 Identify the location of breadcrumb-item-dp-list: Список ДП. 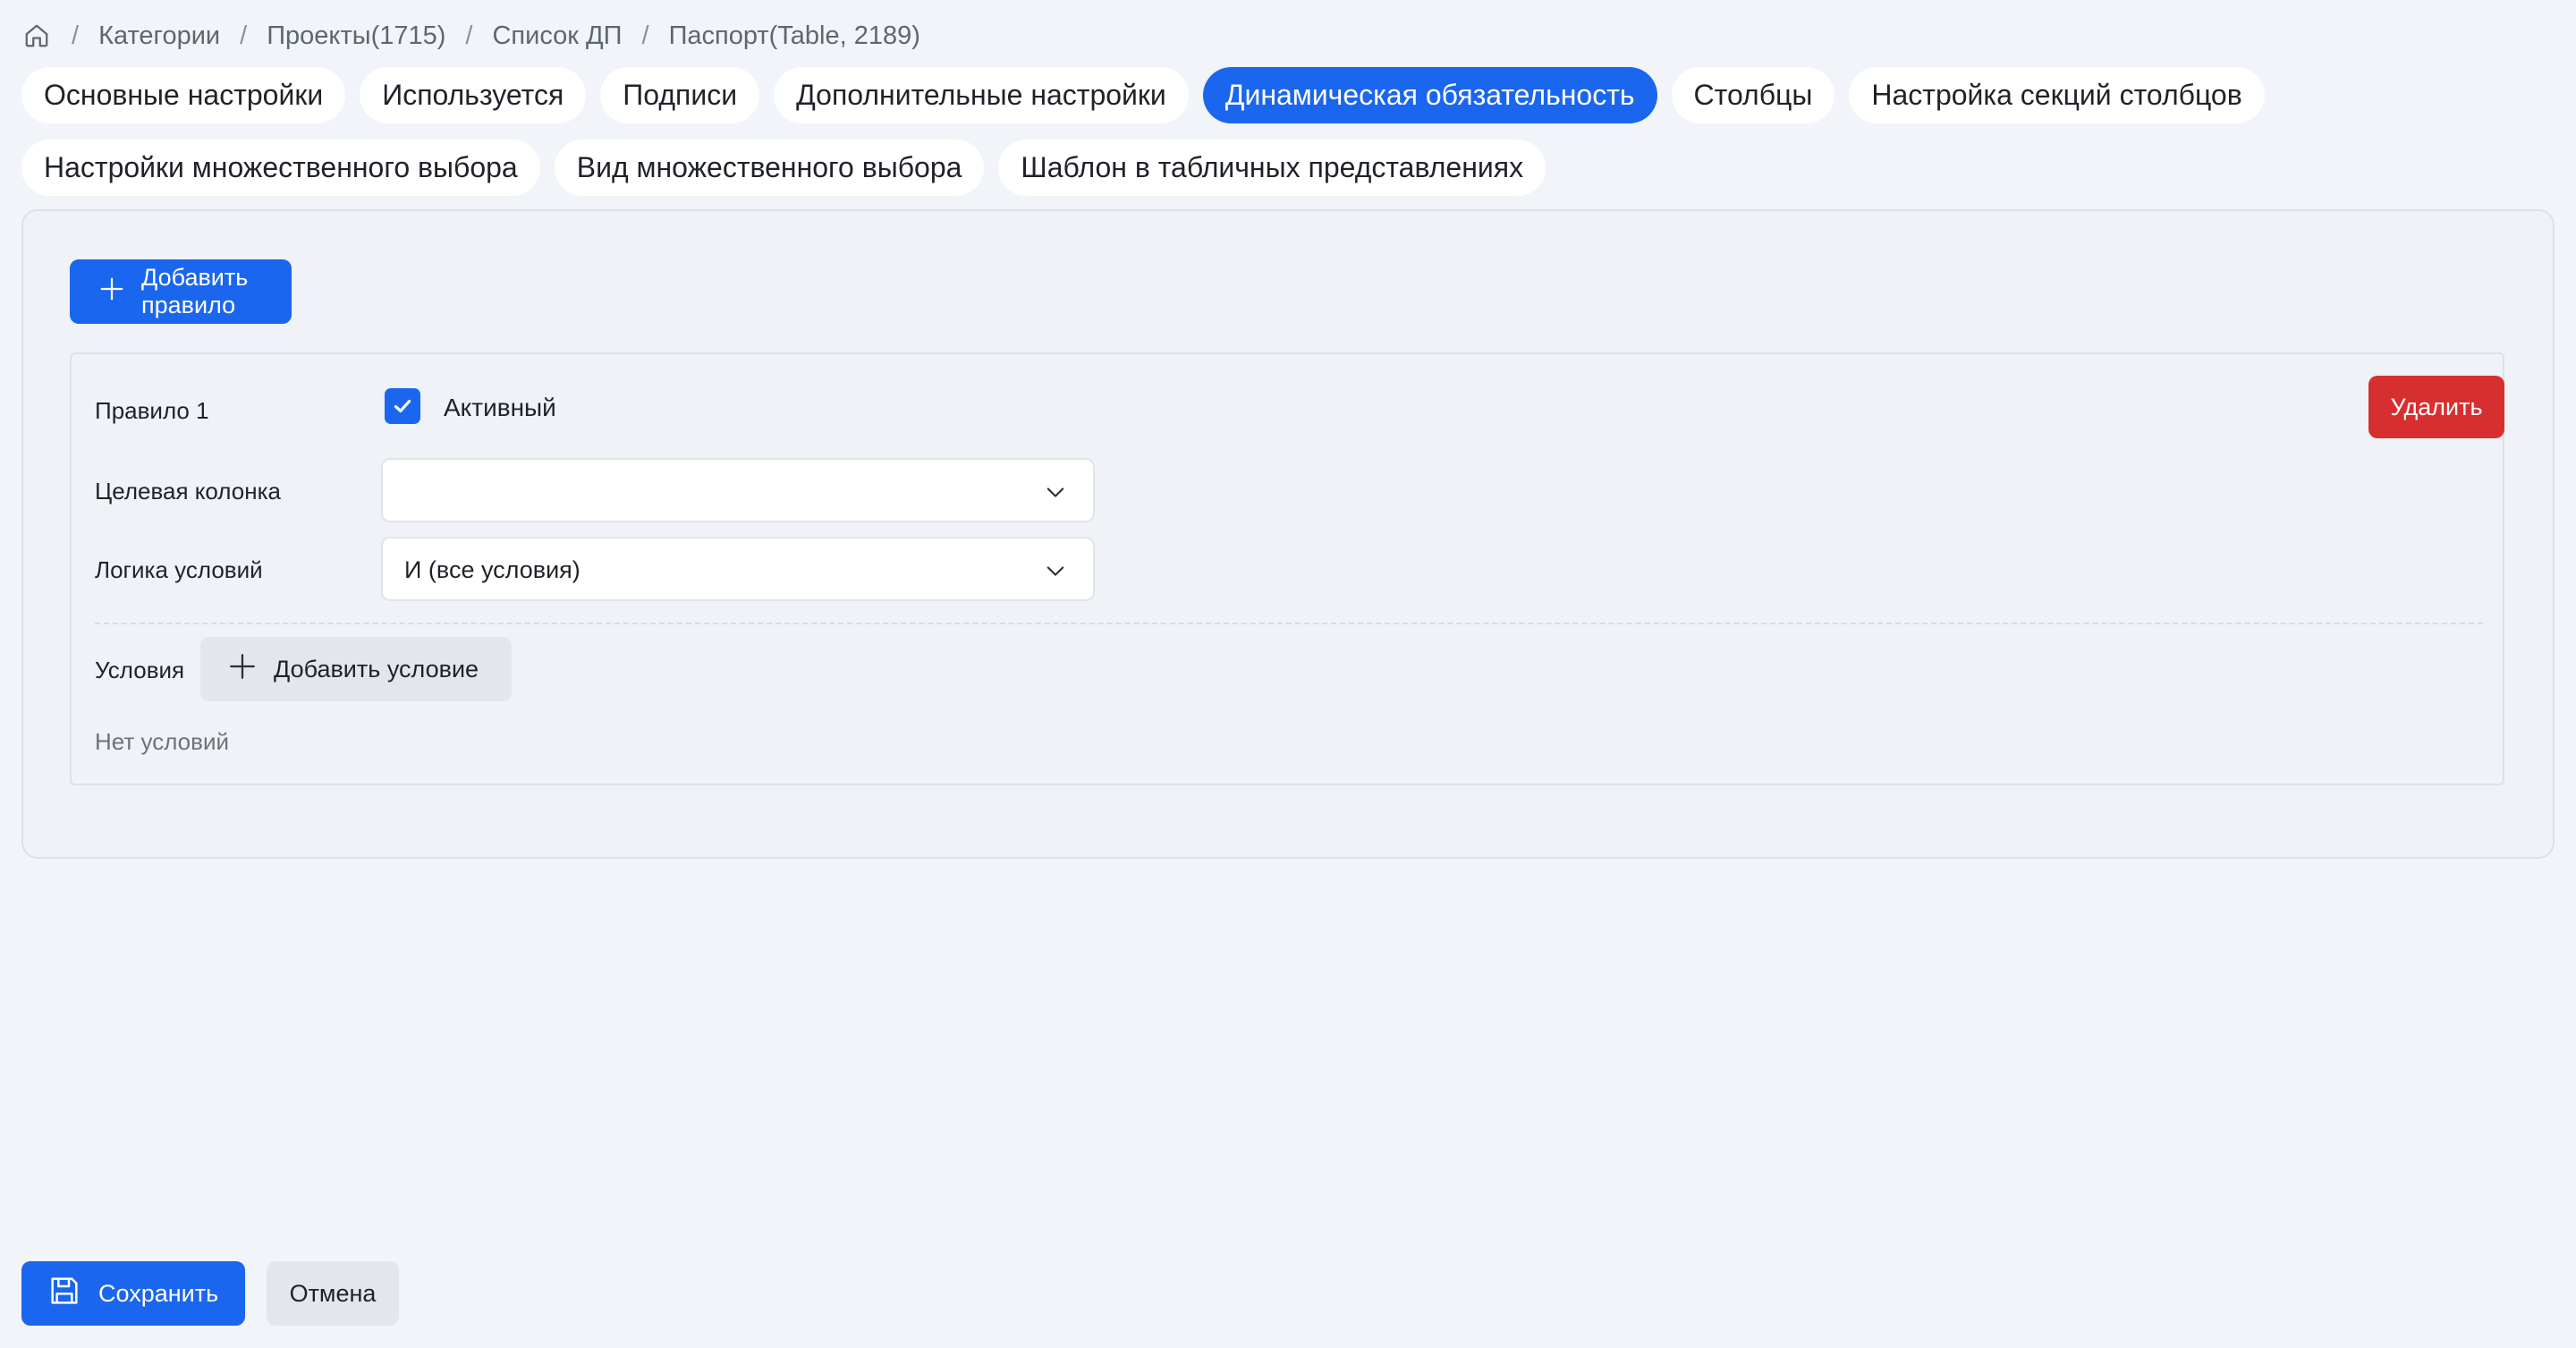
(557, 36).